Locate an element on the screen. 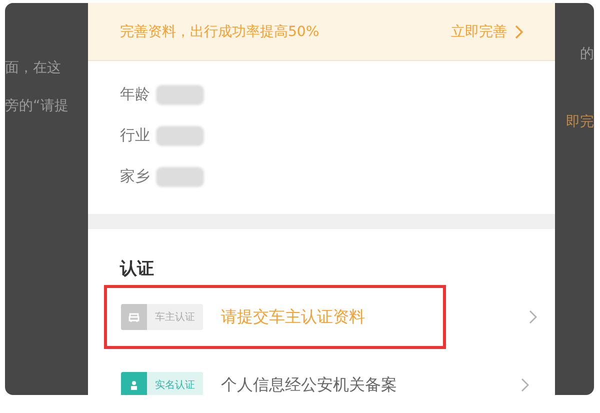  car-icon is located at coordinates (134, 317).